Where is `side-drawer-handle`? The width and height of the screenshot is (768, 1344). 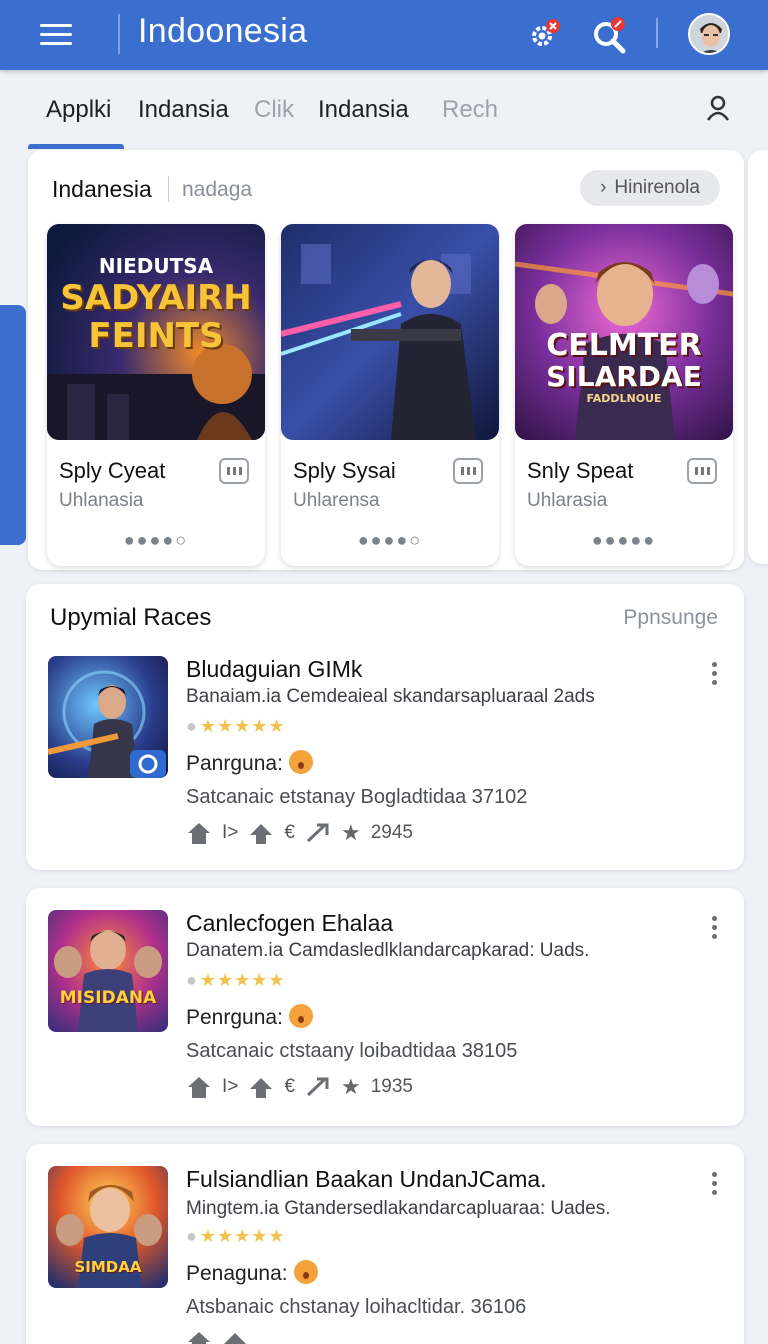 side-drawer-handle is located at coordinates (13, 425).